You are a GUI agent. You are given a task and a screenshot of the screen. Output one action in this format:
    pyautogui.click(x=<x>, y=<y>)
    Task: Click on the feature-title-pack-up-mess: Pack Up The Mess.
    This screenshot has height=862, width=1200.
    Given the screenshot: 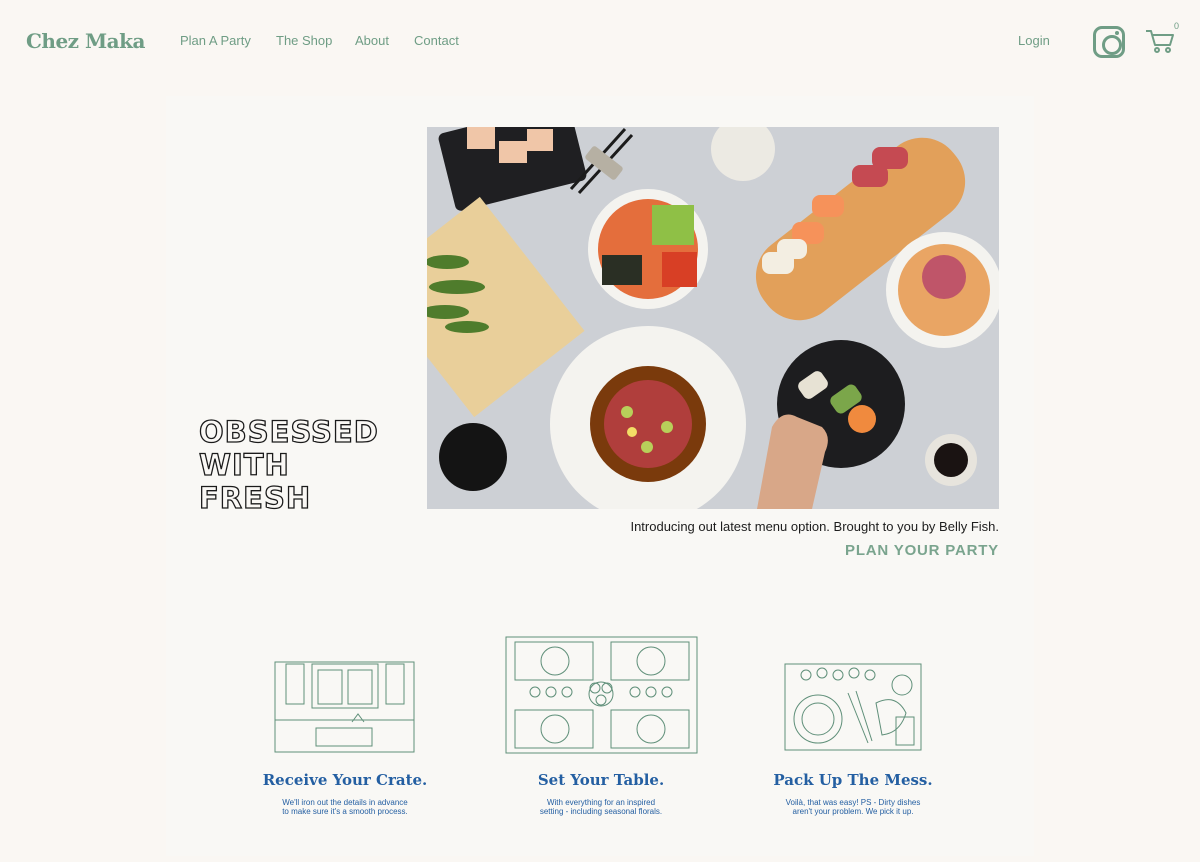 What is the action you would take?
    pyautogui.click(x=853, y=780)
    